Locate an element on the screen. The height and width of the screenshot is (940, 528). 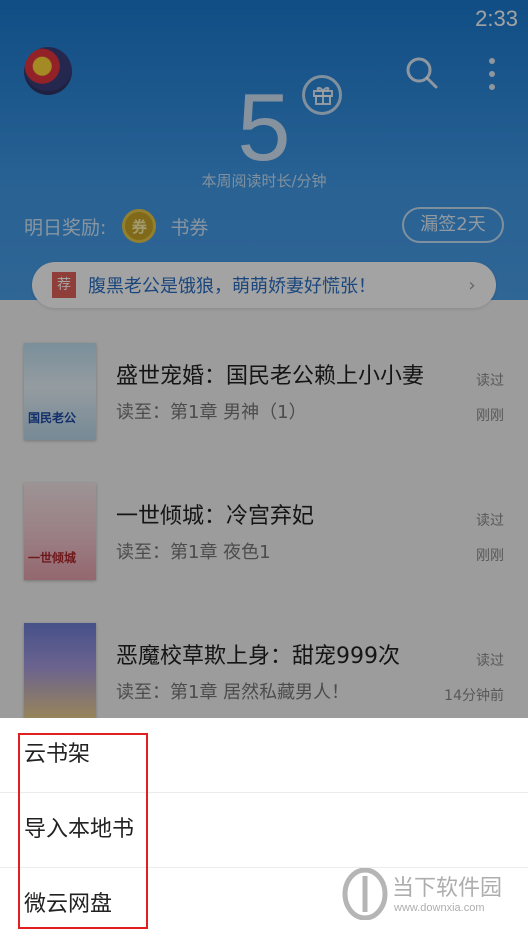
watermark-url: www.downxia.com is located at coordinates (439, 908).